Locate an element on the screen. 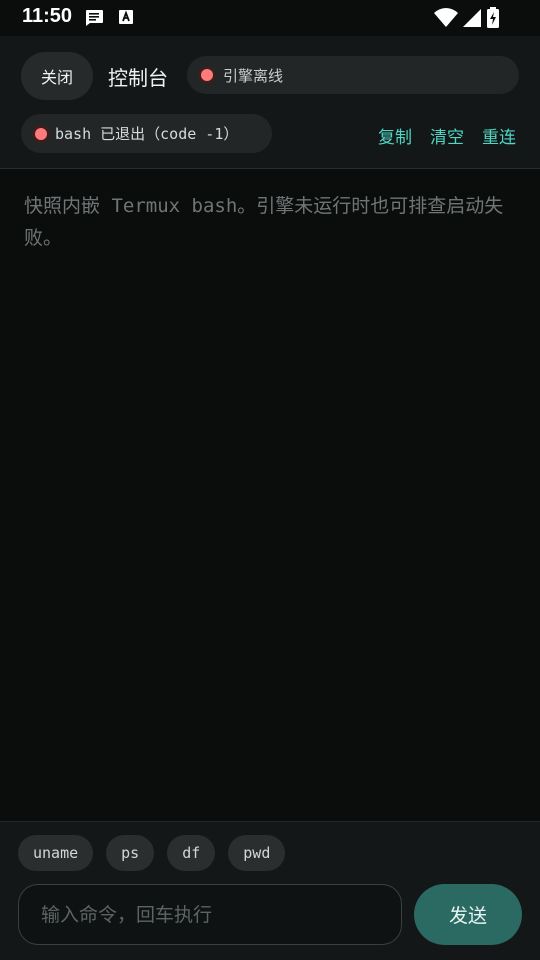 The image size is (540, 960). status-bar: 11:50 is located at coordinates (270, 18).